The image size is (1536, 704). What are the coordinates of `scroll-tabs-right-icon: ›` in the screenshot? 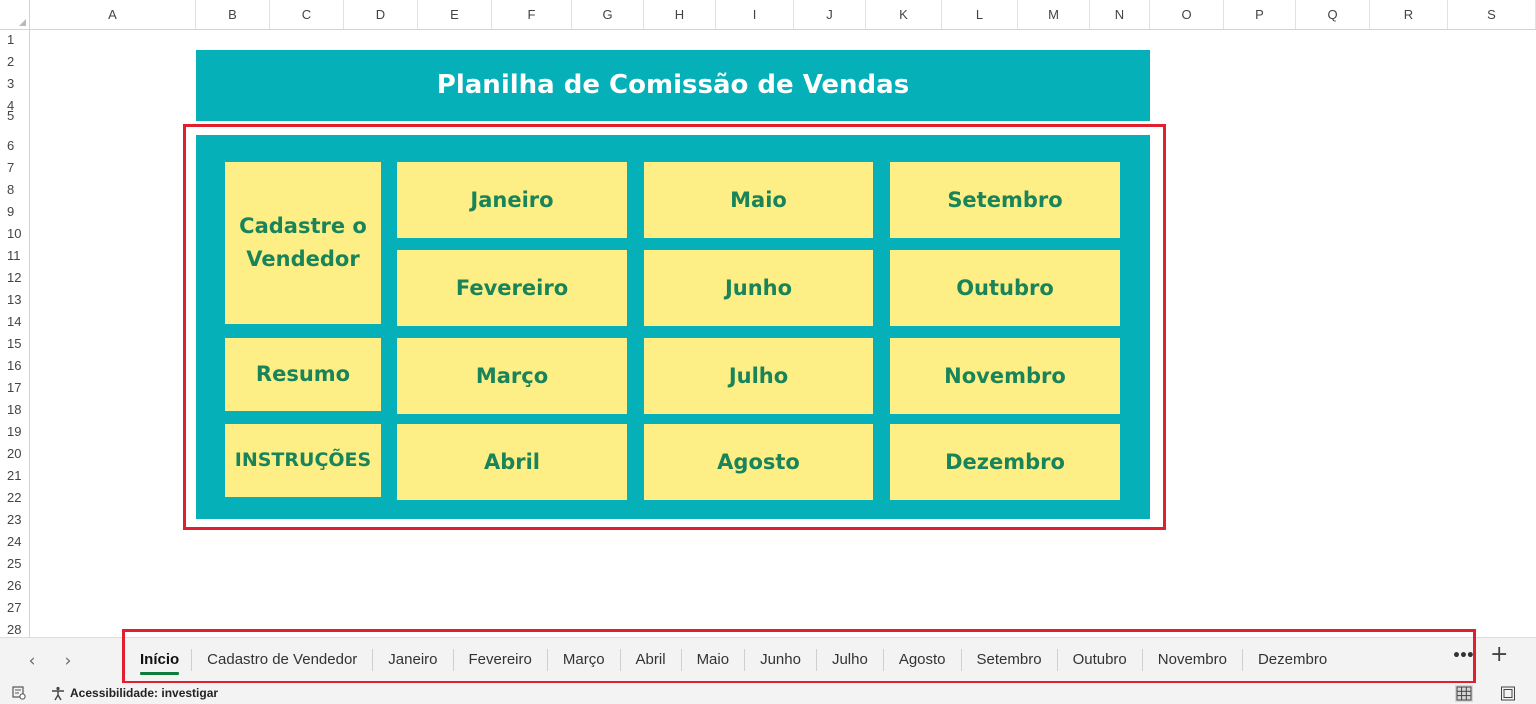 It's located at (68, 661).